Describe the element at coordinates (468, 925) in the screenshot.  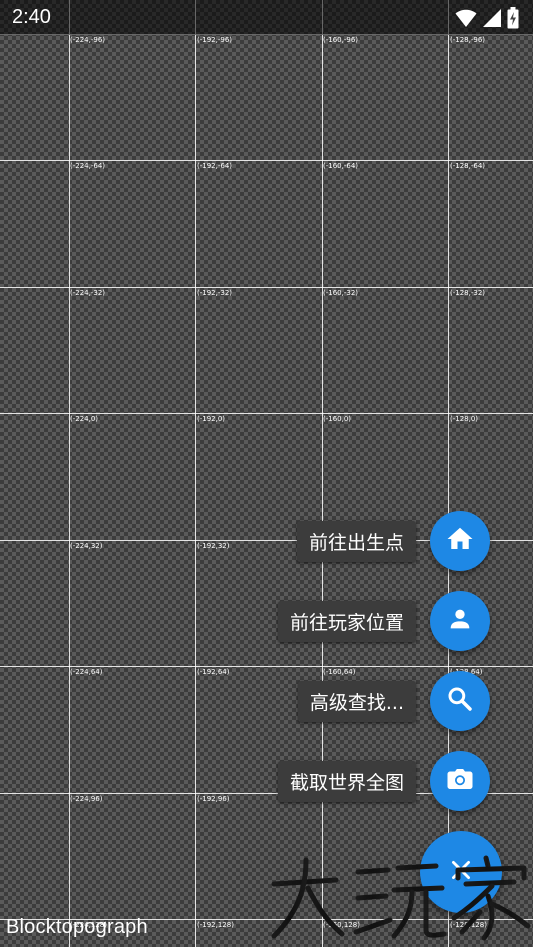
I see `coord-label: (-128,128)` at that location.